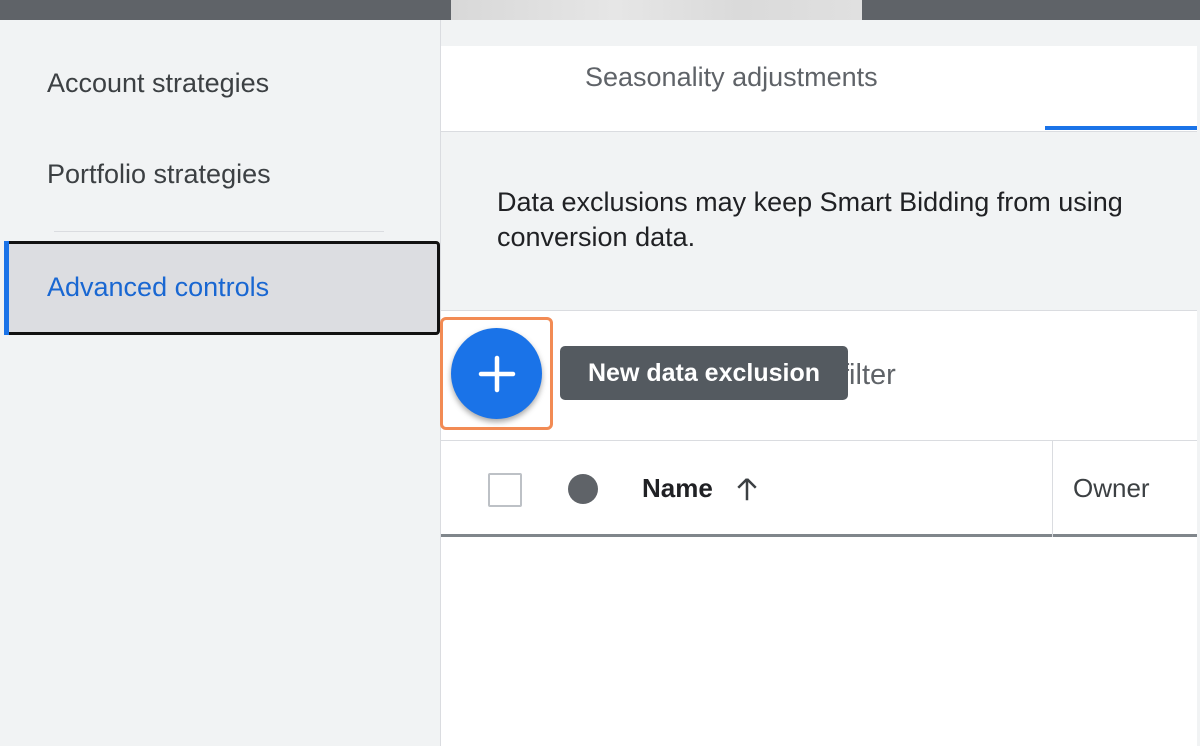 The image size is (1200, 746). Describe the element at coordinates (219, 231) in the screenshot. I see `sidebar-divider` at that location.